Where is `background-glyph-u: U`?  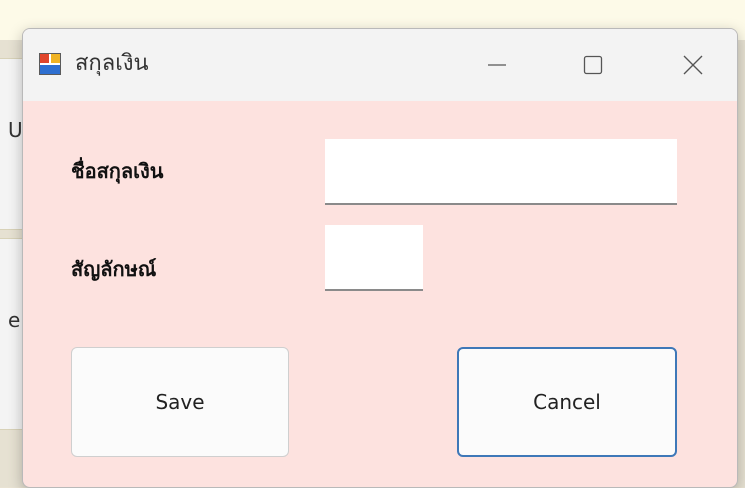
background-glyph-u: U is located at coordinates (15, 130).